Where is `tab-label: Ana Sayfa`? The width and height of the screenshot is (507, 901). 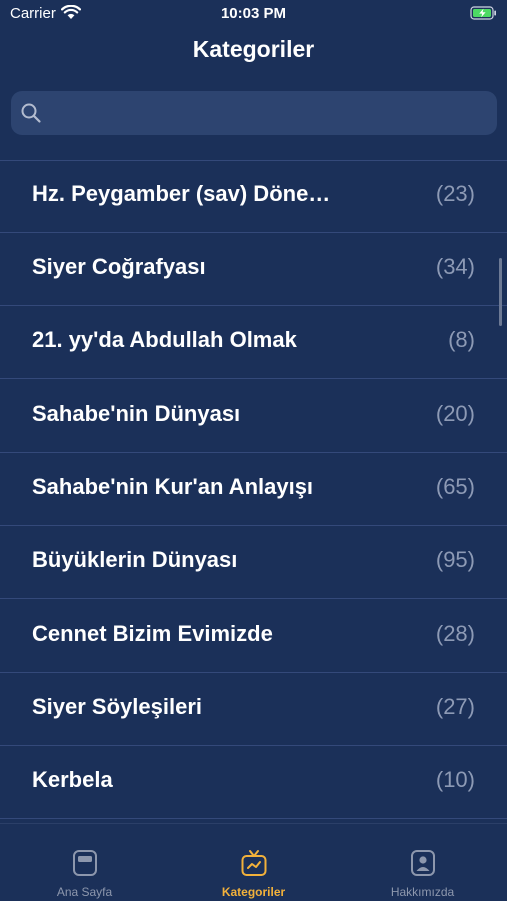 tab-label: Ana Sayfa is located at coordinates (84, 892).